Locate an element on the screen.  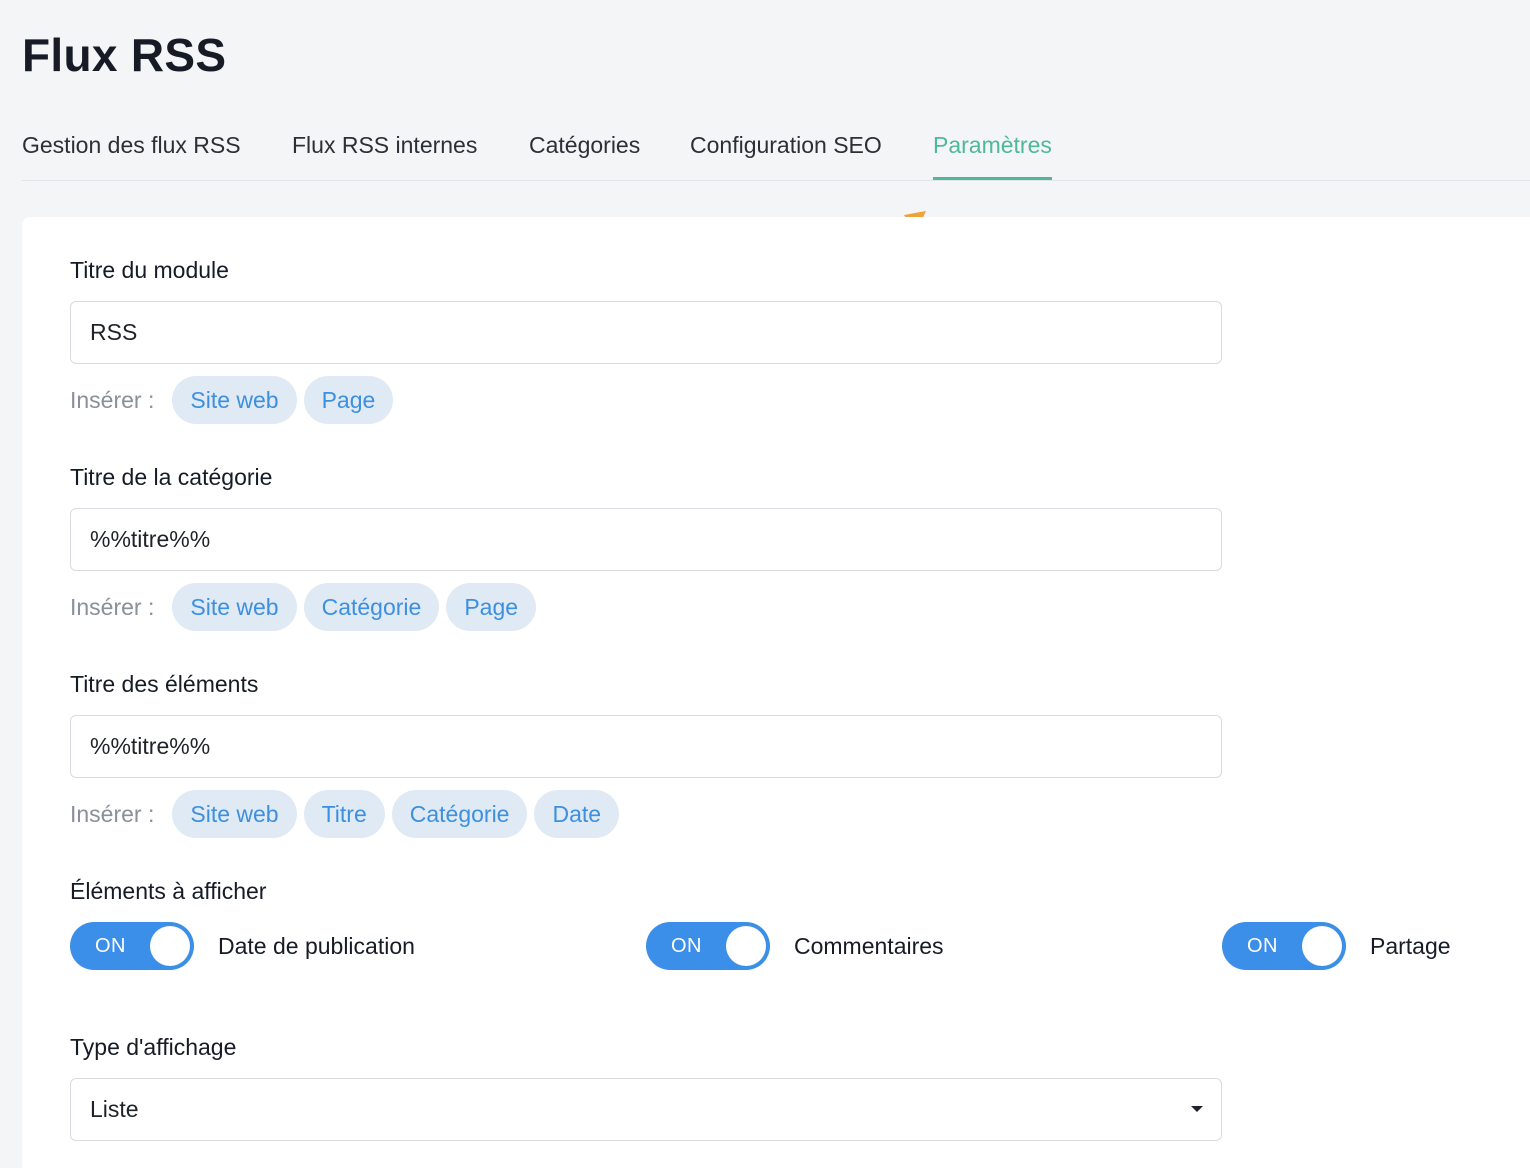
module-title-insert-row: Insérer : Site web Page is located at coordinates (235, 400).